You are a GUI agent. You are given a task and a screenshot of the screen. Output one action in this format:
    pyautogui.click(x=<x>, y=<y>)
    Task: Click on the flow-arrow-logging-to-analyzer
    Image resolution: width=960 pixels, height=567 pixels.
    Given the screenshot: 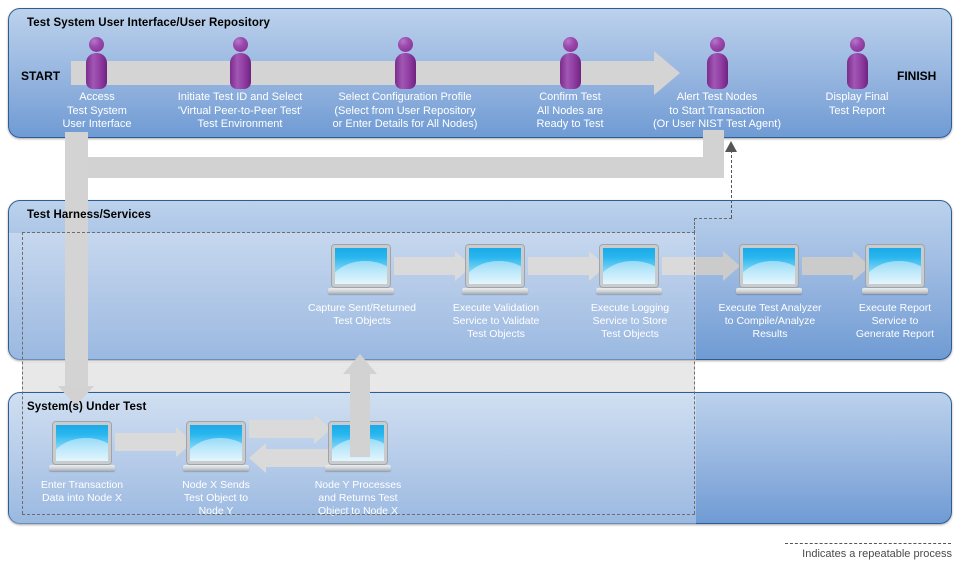 What is the action you would take?
    pyautogui.click(x=701, y=266)
    